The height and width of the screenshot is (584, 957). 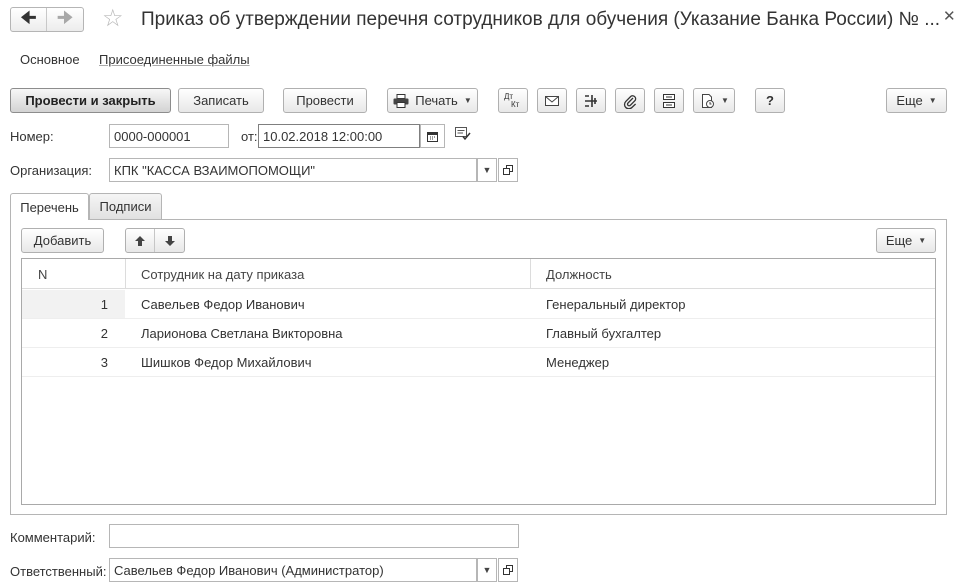 I want to click on arrow-down-icon, so click(x=169, y=240).